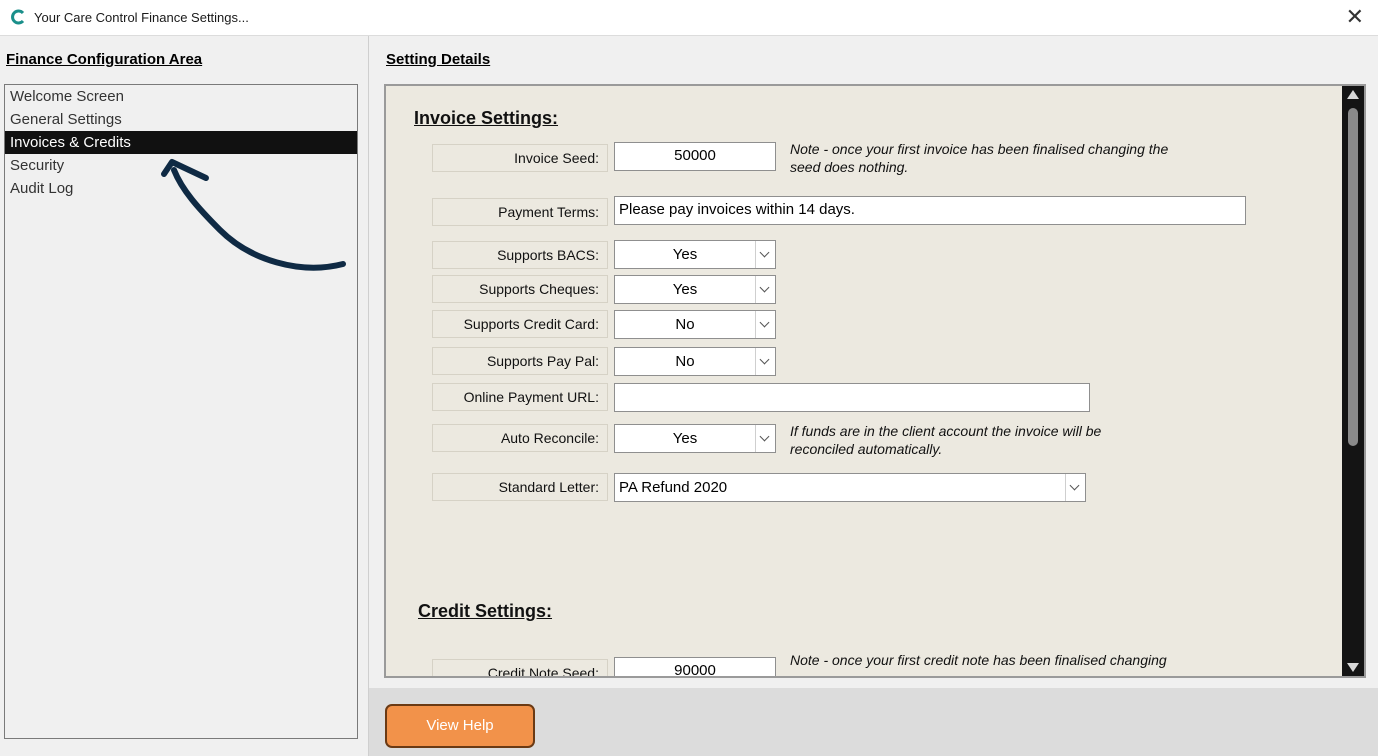 This screenshot has width=1378, height=756. Describe the element at coordinates (520, 361) in the screenshot. I see `supports-paypal-label: Supports Pay Pal:` at that location.